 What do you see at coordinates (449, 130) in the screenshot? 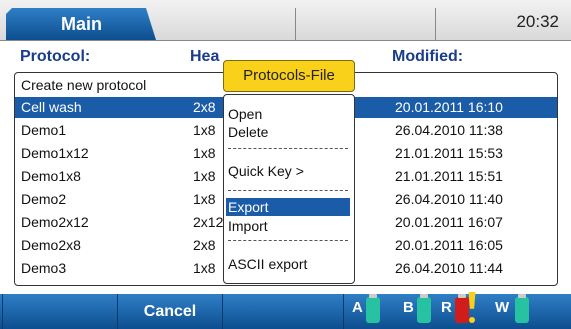
I see `protocol-modified: 26.04.2010 11:38` at bounding box center [449, 130].